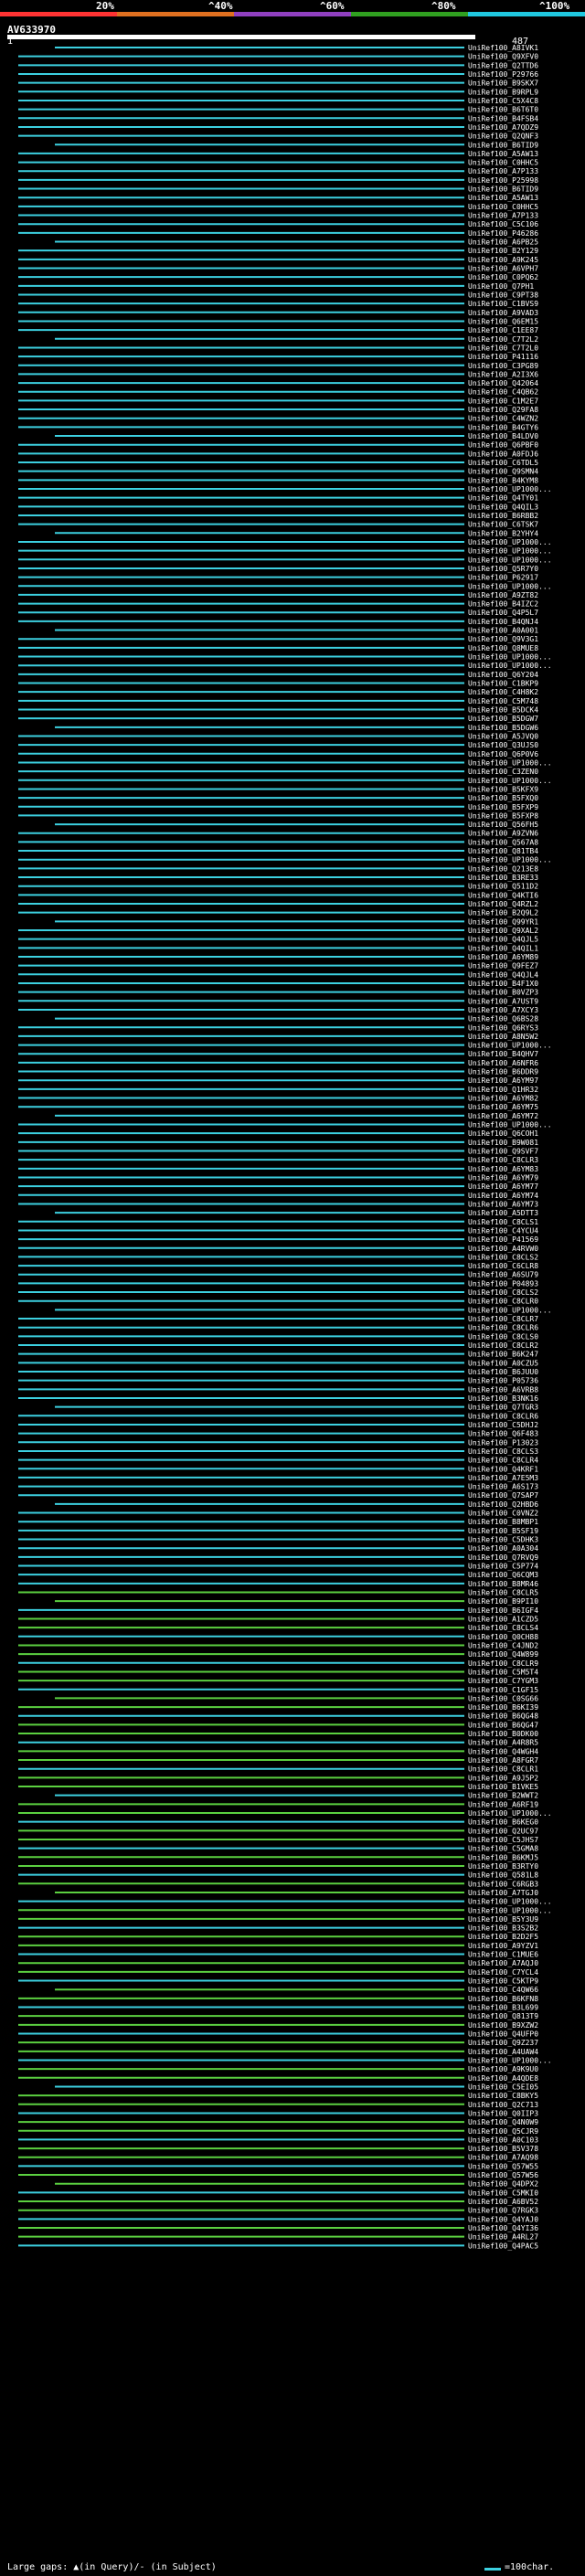 The image size is (585, 2576). What do you see at coordinates (503, 1698) in the screenshot?
I see `hit-label: UniRef100_C0SG66` at bounding box center [503, 1698].